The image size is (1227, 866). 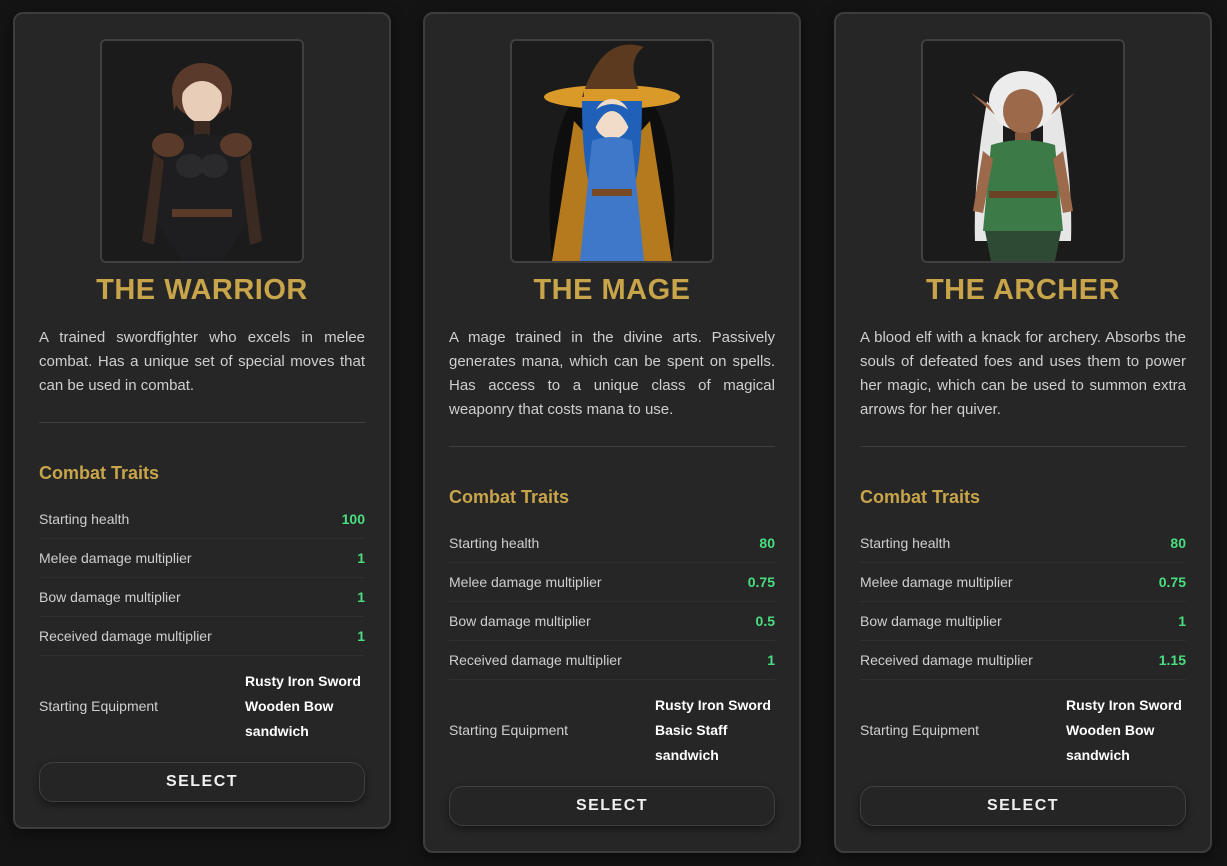 I want to click on trait-value: 1.15, so click(x=1172, y=660).